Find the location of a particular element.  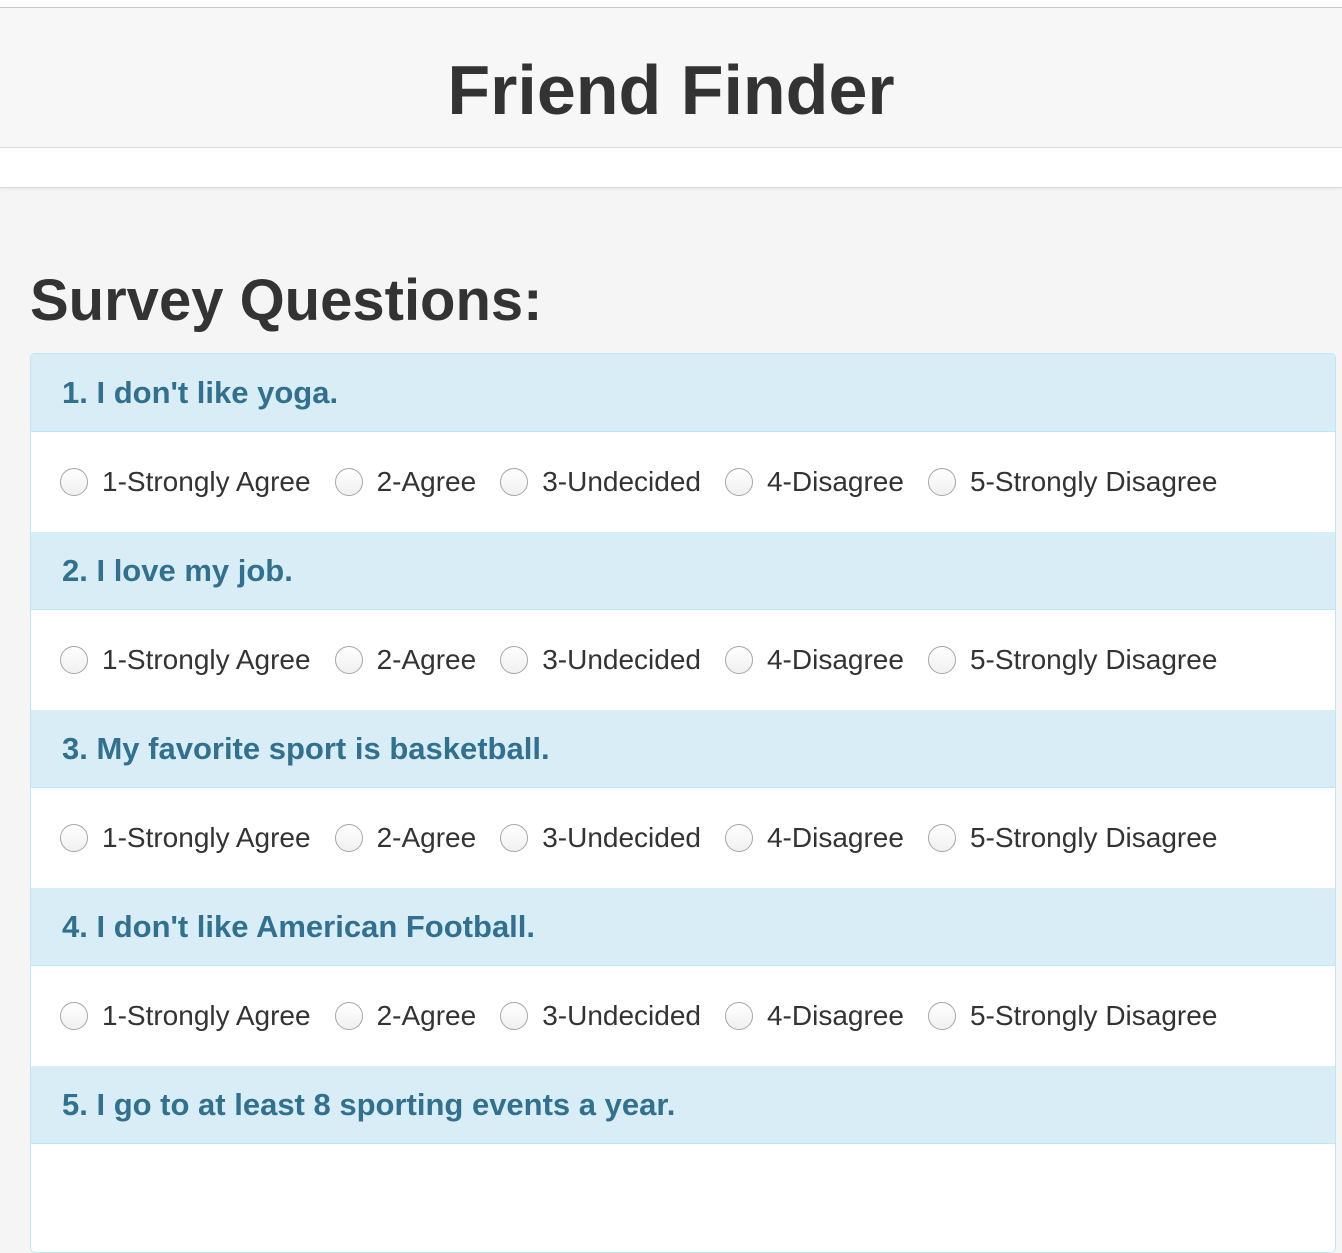

answer-options is located at coordinates (683, 1194).